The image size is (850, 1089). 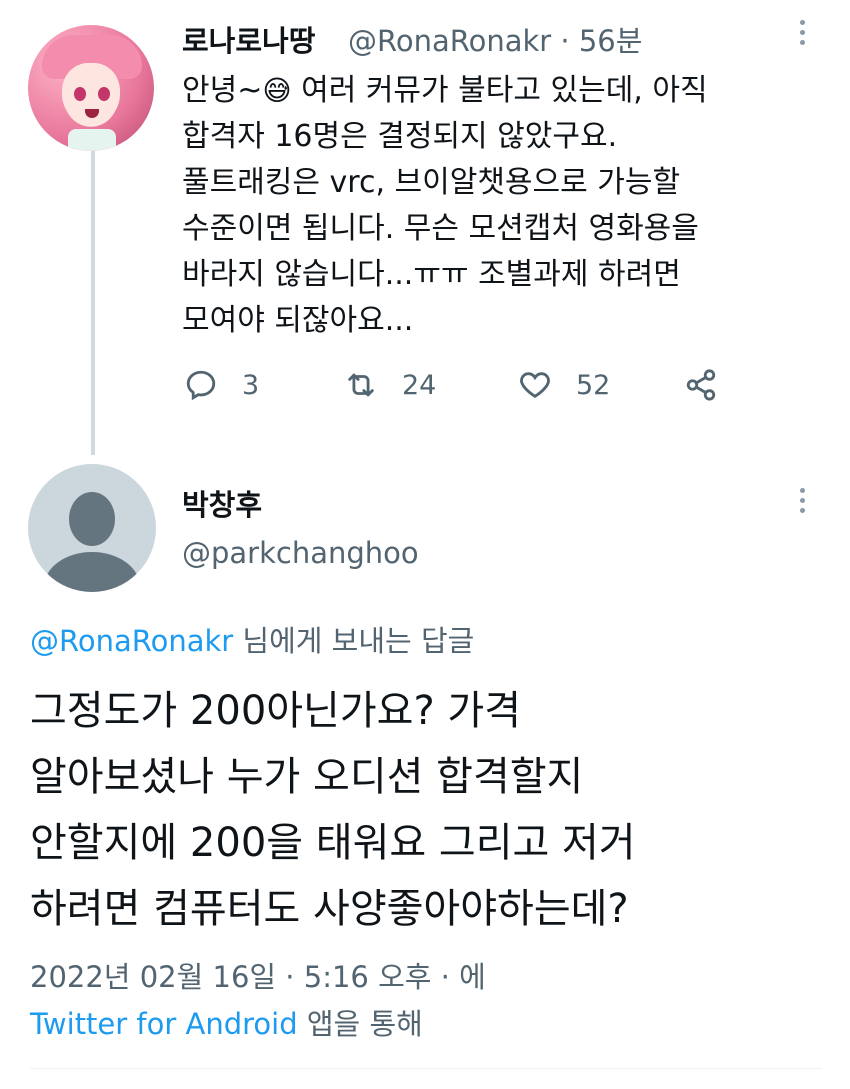 What do you see at coordinates (535, 385) in the screenshot?
I see `like-icon` at bounding box center [535, 385].